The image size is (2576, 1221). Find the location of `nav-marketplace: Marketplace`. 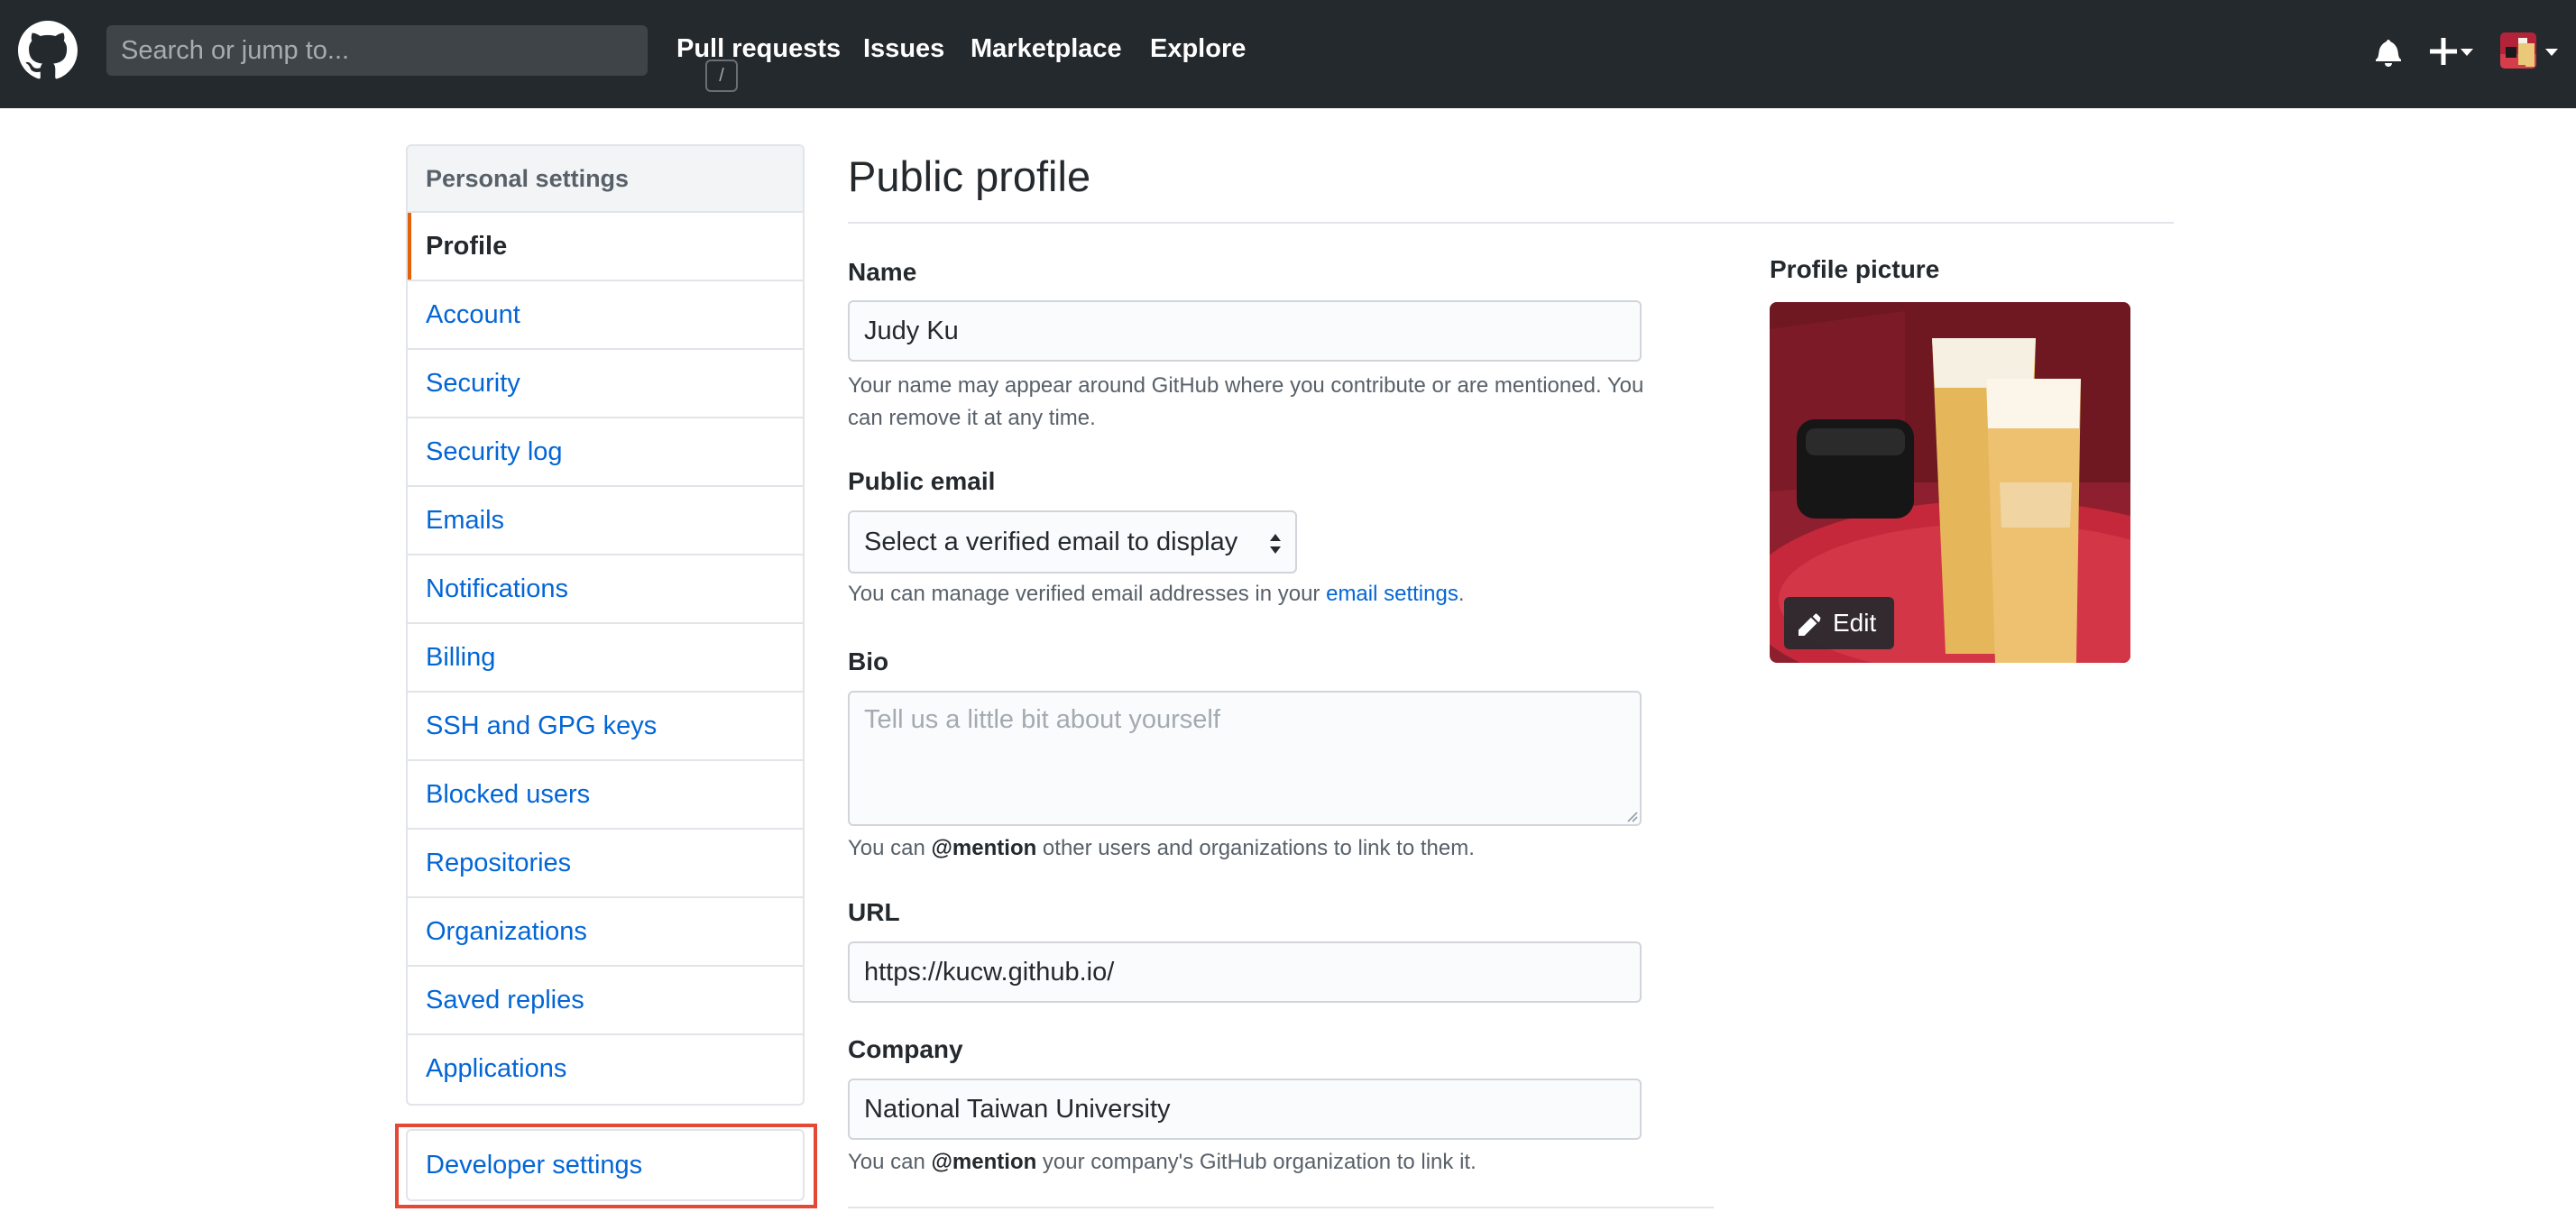

nav-marketplace: Marketplace is located at coordinates (1046, 49).